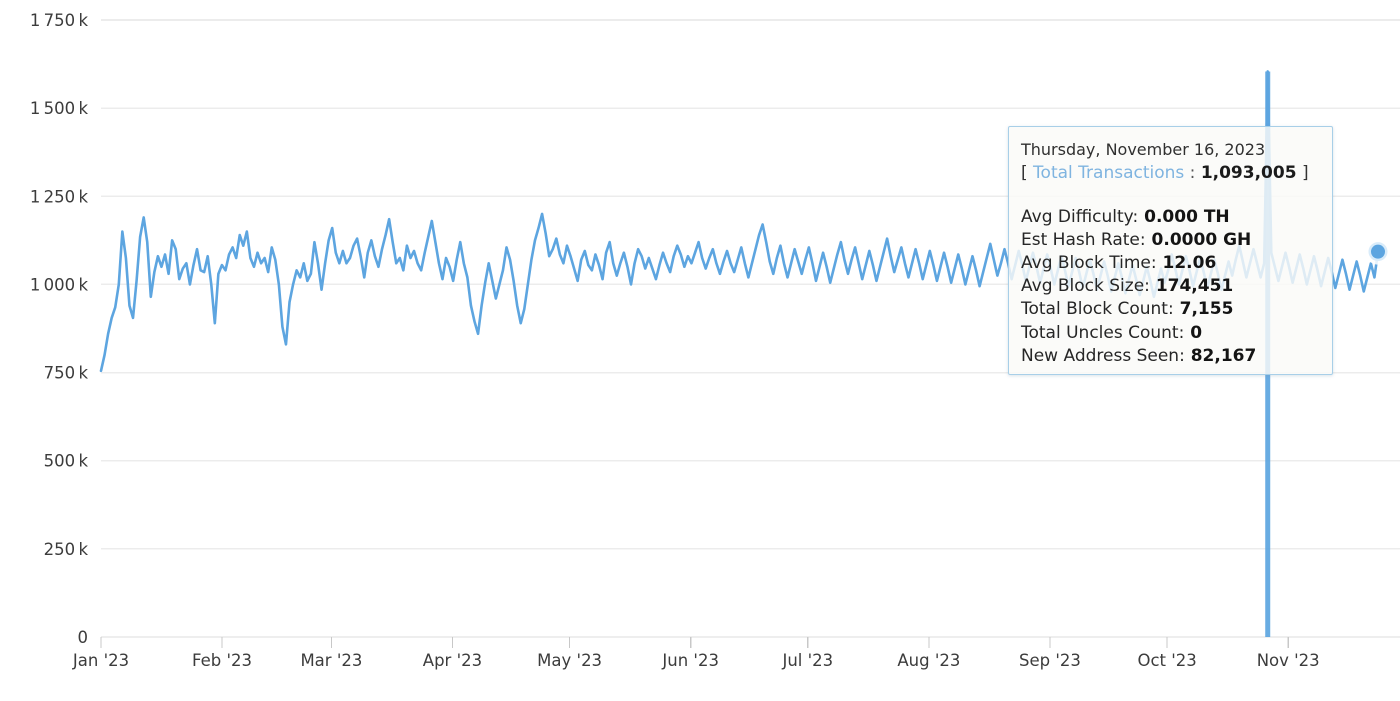 The image size is (1400, 701). I want to click on x-axis-tick-label: Feb '23, so click(222, 660).